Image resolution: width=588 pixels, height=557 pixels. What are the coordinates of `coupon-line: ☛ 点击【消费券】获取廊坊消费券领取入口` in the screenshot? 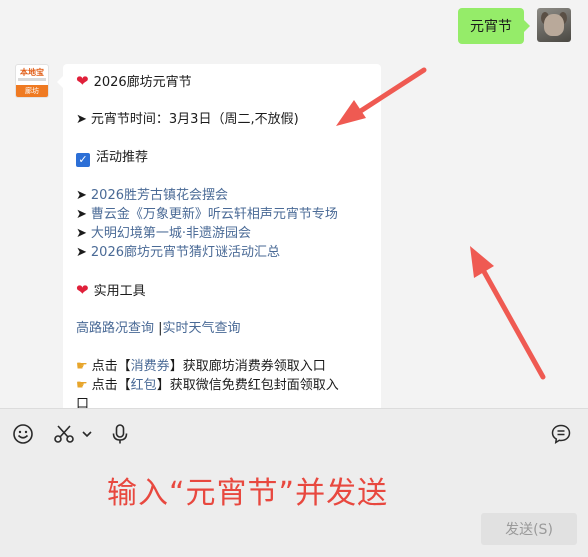 It's located at (201, 366).